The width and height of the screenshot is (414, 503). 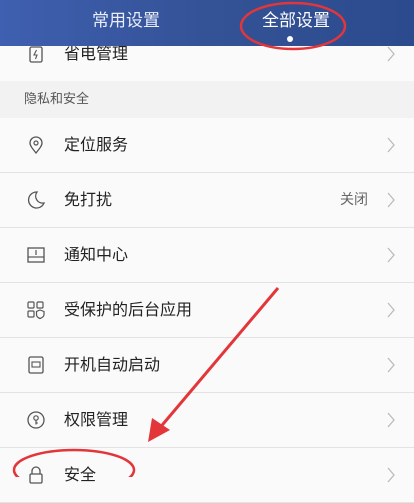 What do you see at coordinates (207, 365) in the screenshot?
I see `settings-item-auto-start: 开机自动启动` at bounding box center [207, 365].